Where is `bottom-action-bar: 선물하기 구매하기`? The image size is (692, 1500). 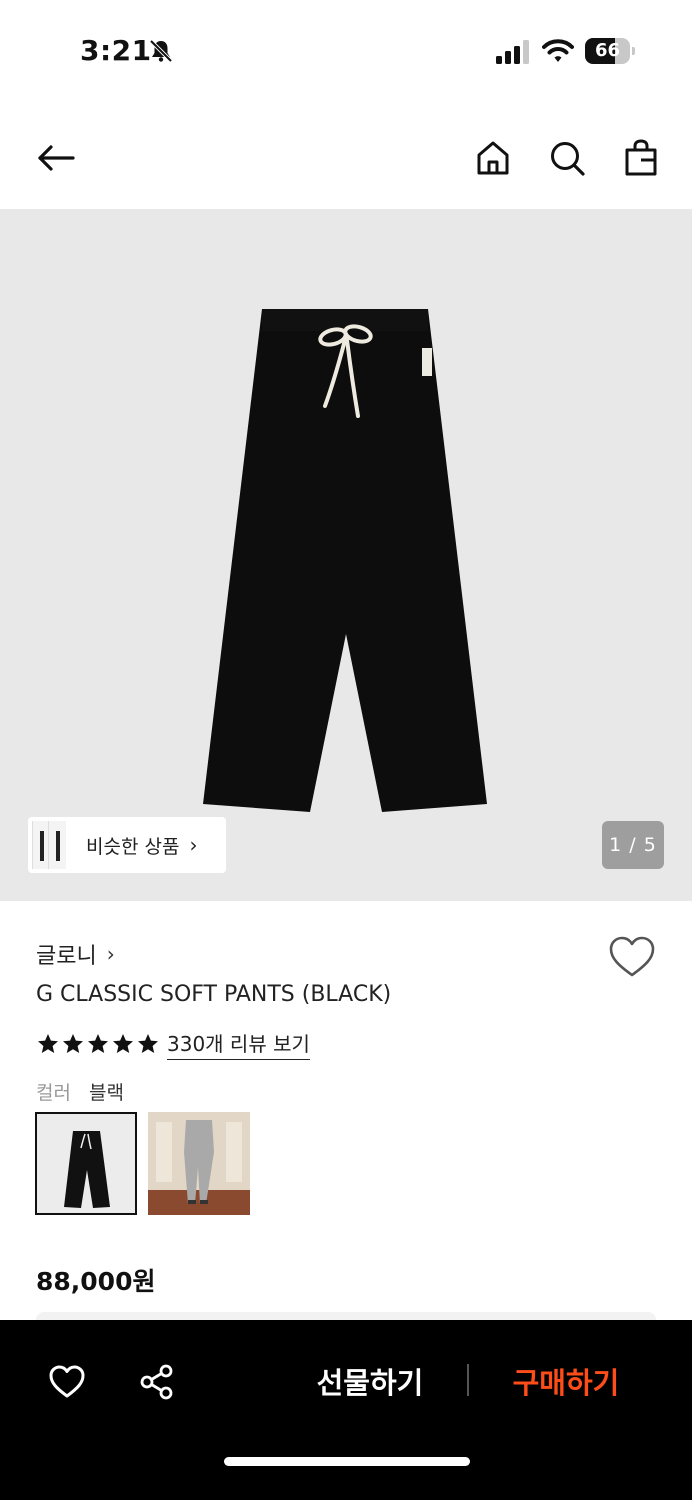
bottom-action-bar: 선물하기 구매하기 is located at coordinates (346, 1410).